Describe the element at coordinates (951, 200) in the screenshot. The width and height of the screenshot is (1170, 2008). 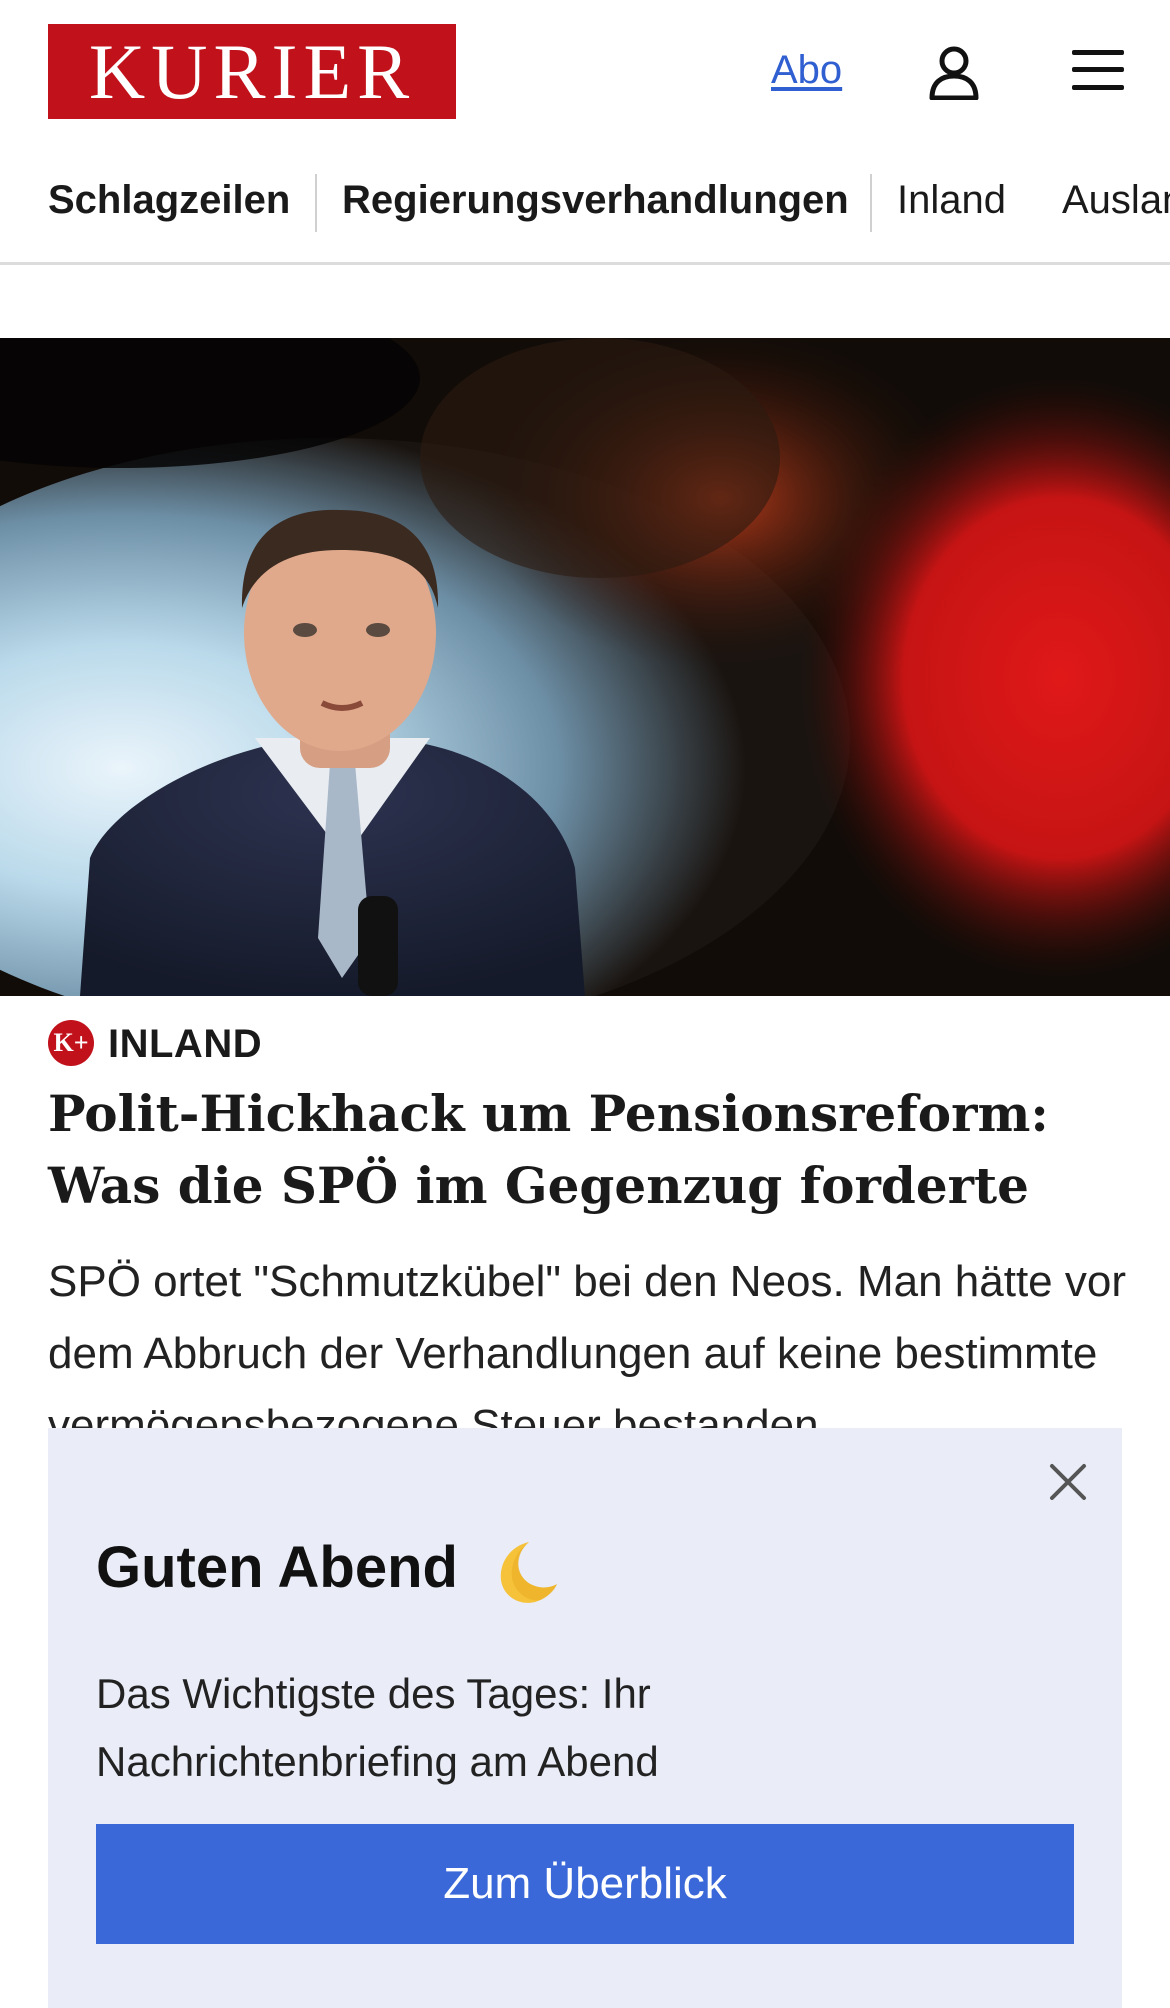
I see `nav-item-inland: Inland` at that location.